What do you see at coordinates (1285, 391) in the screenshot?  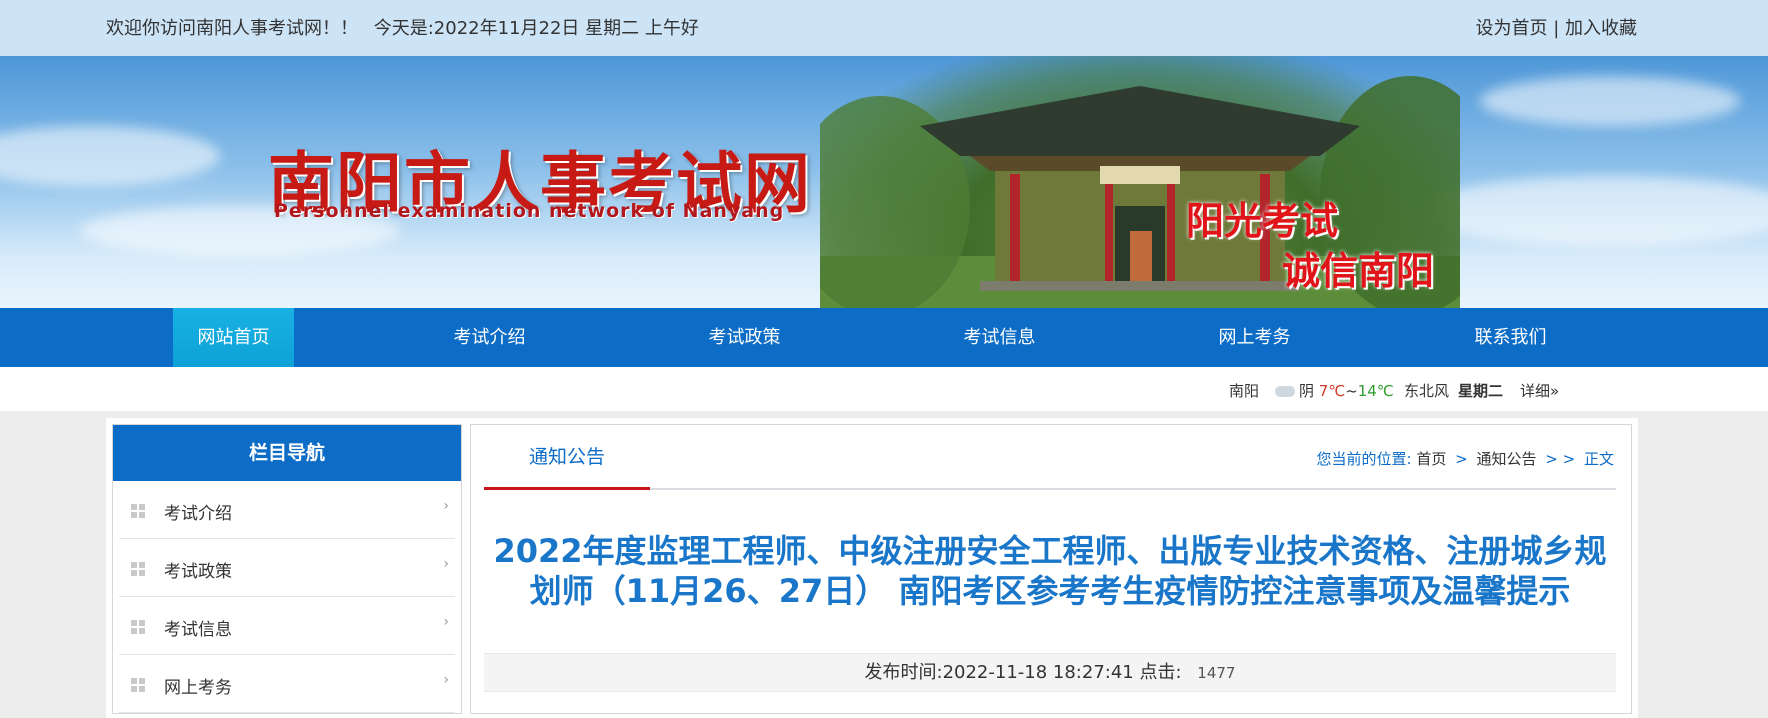 I see `cloud-icon` at bounding box center [1285, 391].